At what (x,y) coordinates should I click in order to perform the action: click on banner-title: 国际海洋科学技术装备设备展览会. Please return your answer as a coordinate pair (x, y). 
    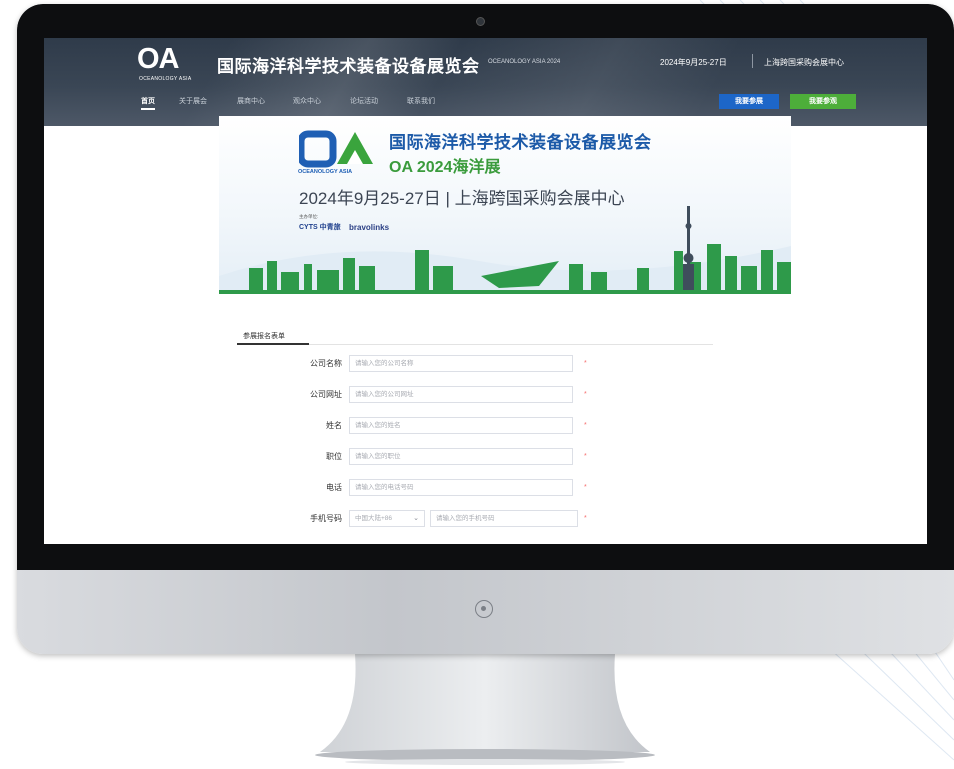
    Looking at the image, I should click on (520, 142).